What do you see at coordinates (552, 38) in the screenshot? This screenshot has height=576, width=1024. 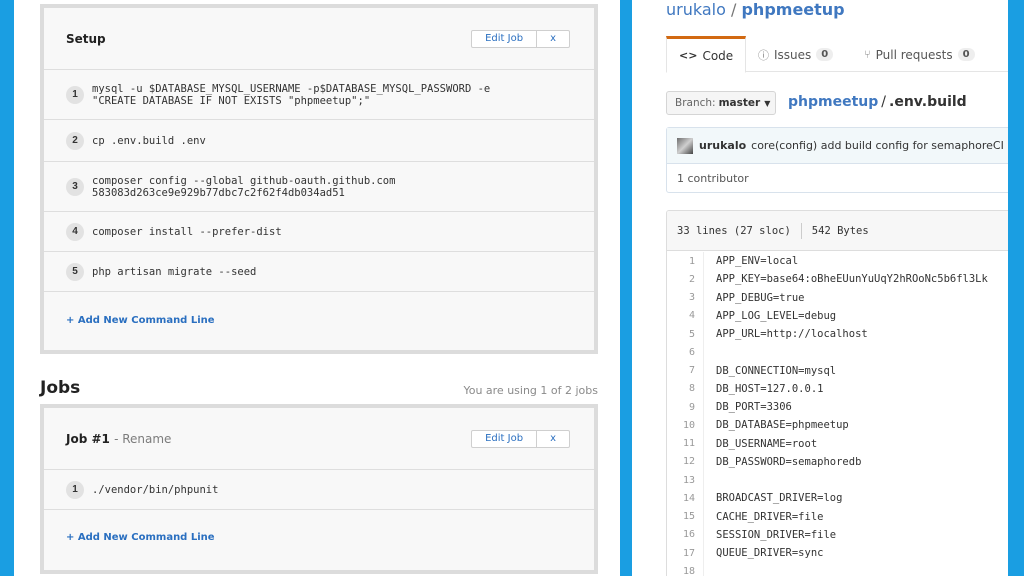 I see `setup-close-button: x` at bounding box center [552, 38].